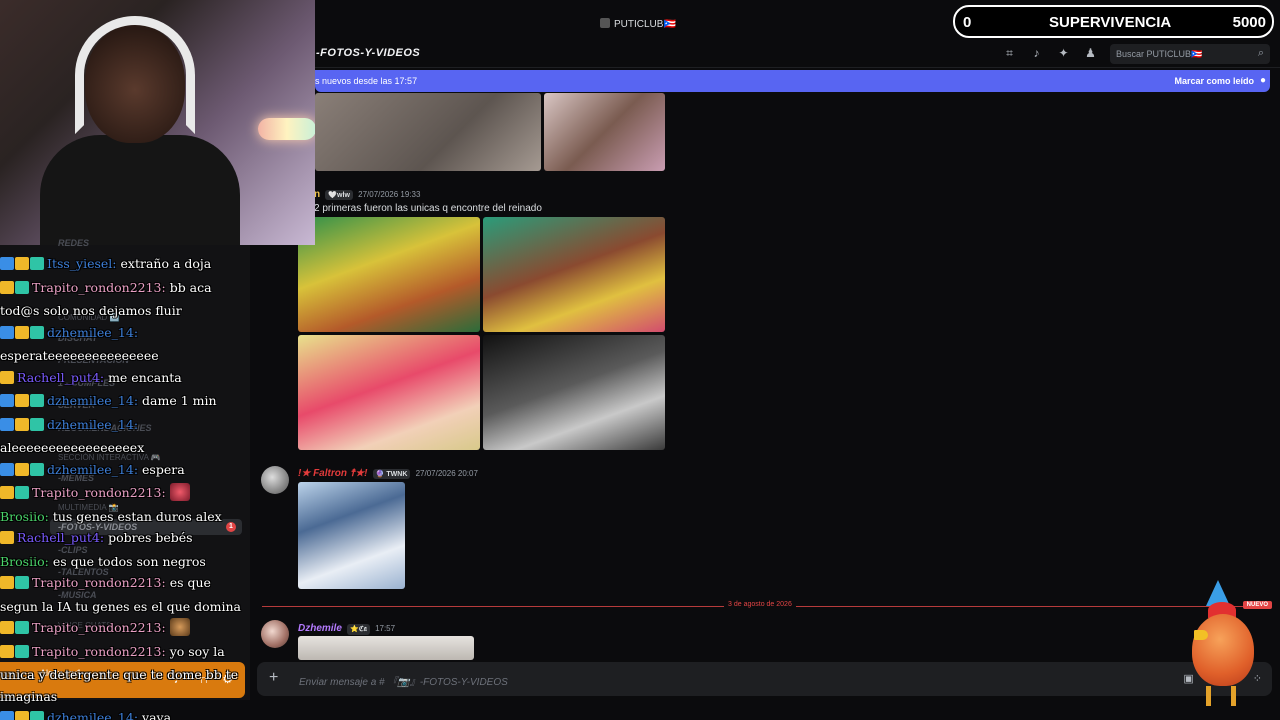  What do you see at coordinates (367, 194) in the screenshot?
I see `message-header: n 🤍wlw 27/07/2026 19:33` at bounding box center [367, 194].